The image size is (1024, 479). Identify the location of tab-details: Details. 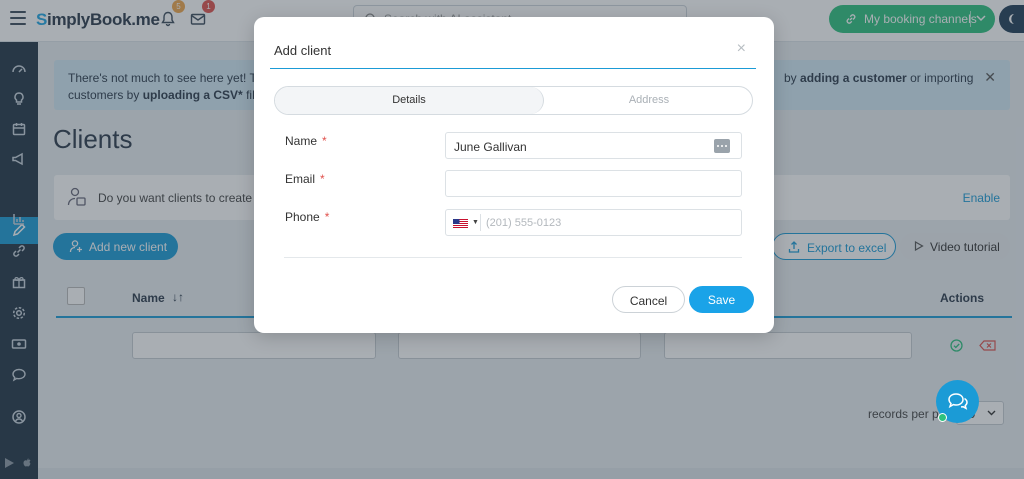
(409, 100).